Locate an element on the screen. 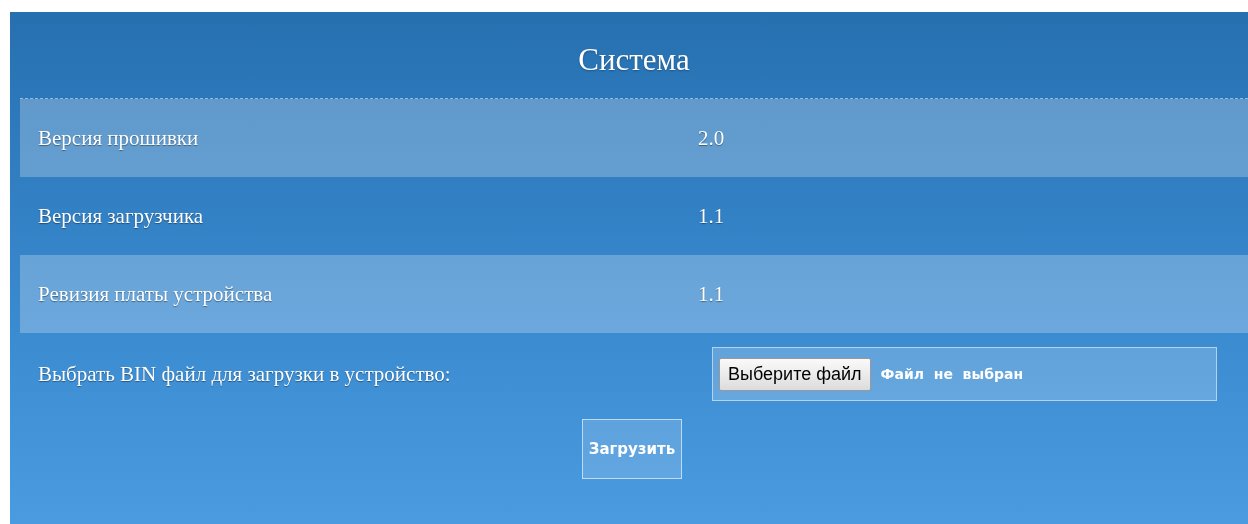 The image size is (1248, 524). row-label: Версия загрузчика is located at coordinates (121, 216).